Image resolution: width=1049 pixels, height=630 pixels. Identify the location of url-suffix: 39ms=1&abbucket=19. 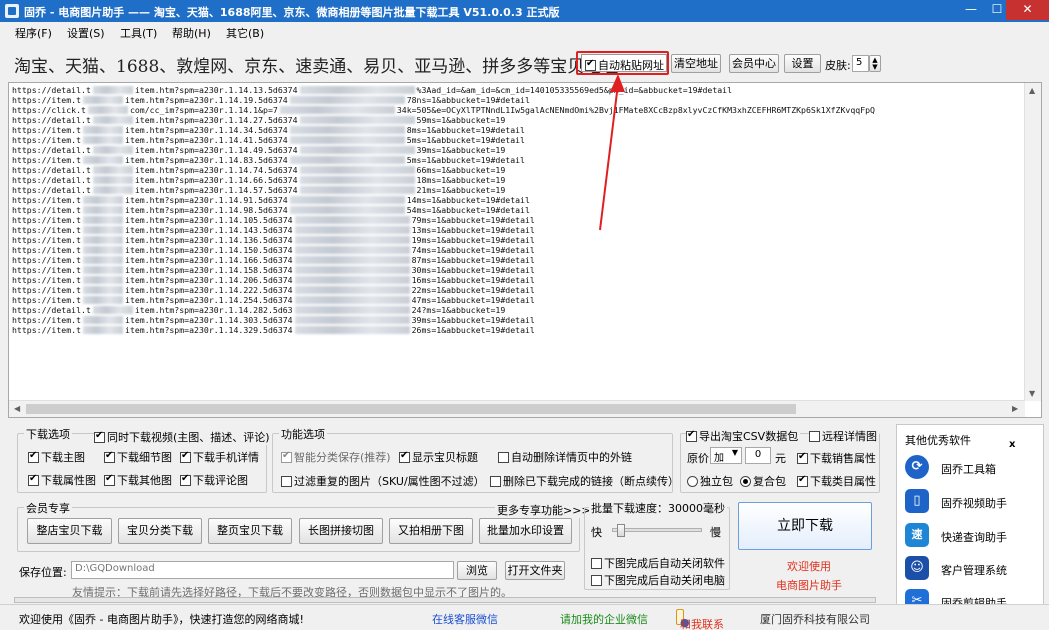
(461, 150).